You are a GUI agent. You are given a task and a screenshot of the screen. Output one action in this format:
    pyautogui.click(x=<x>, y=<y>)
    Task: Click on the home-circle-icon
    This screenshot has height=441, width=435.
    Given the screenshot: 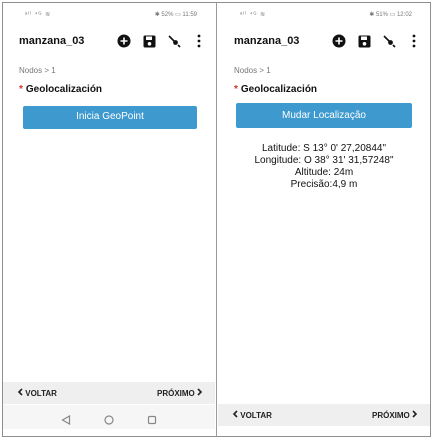 What is the action you would take?
    pyautogui.click(x=109, y=421)
    